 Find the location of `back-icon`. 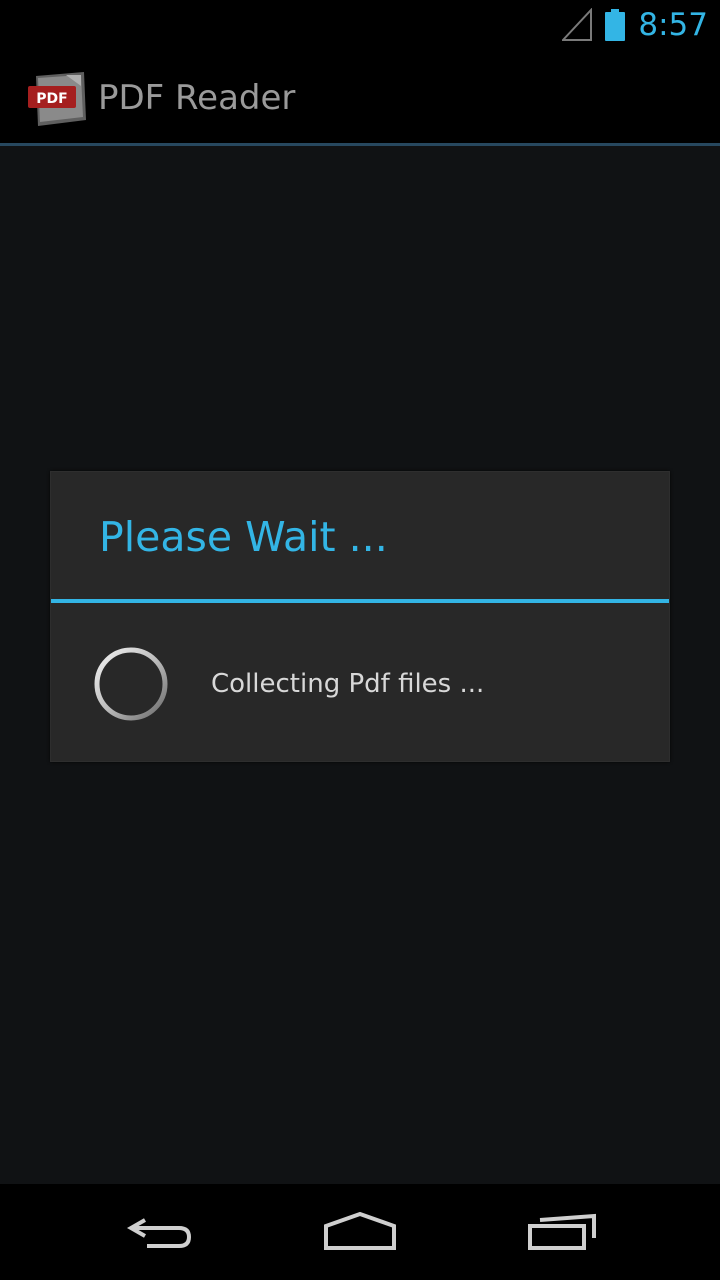

back-icon is located at coordinates (159, 1233).